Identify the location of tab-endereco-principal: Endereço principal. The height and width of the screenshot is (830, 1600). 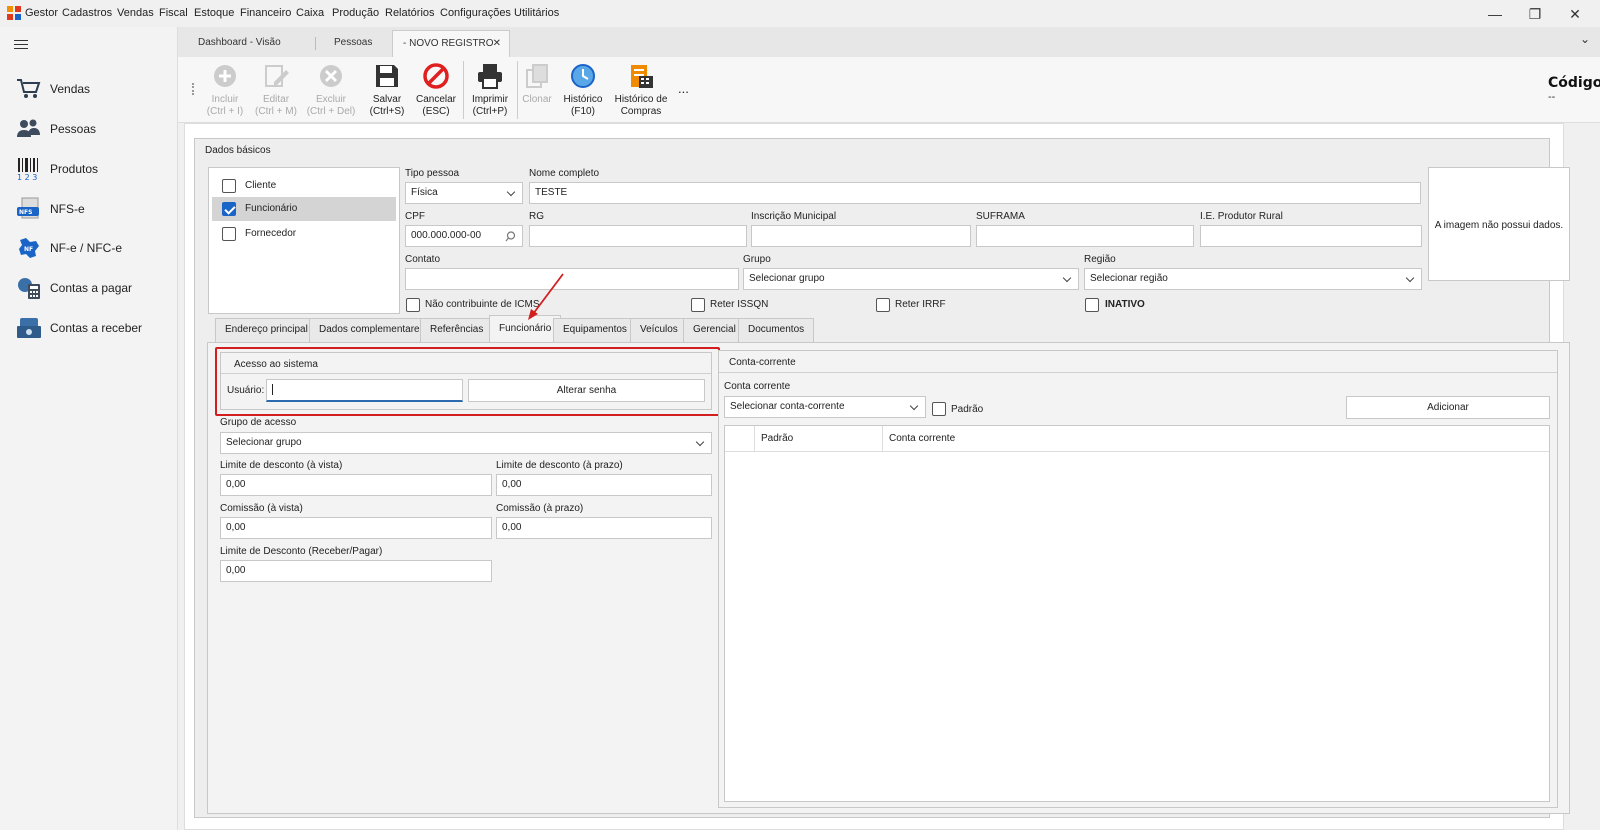
(266, 330).